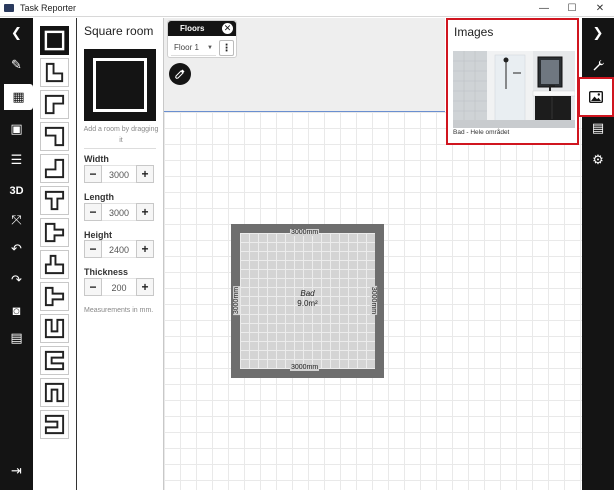 This screenshot has width=614, height=490. Describe the element at coordinates (120, 148) in the screenshot. I see `divider` at that location.